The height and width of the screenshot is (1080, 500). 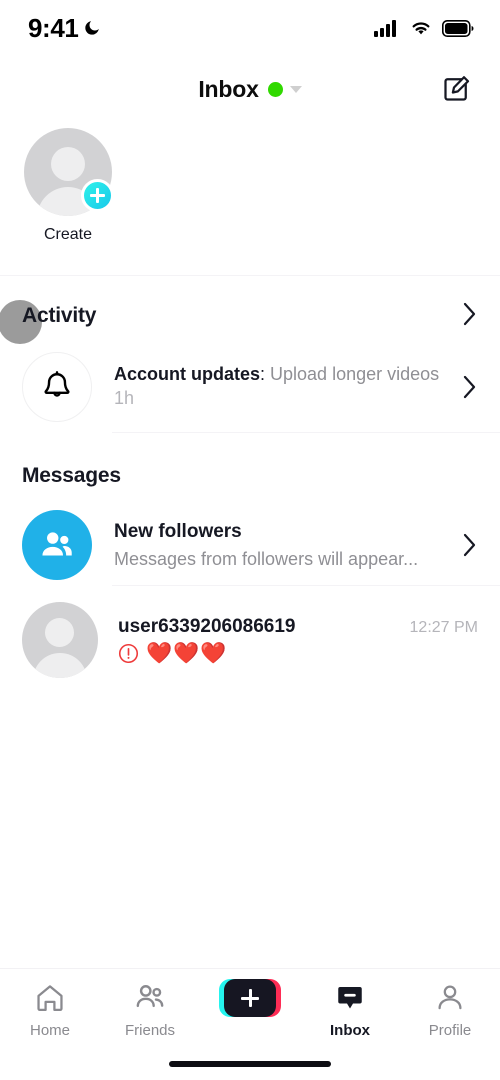 I want to click on nav-label-home: Home, so click(x=49, y=1030).